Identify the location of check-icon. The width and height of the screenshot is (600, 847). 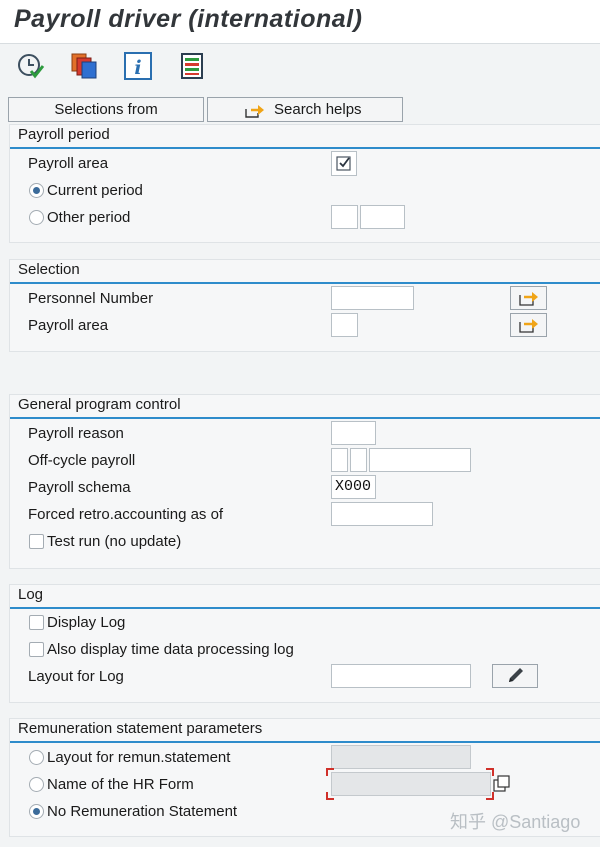
(343, 163).